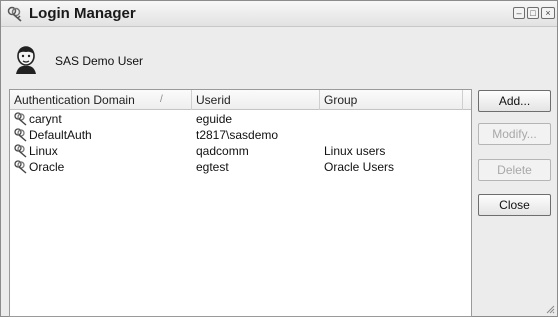  Describe the element at coordinates (514, 170) in the screenshot. I see `delete-button: Delete` at that location.